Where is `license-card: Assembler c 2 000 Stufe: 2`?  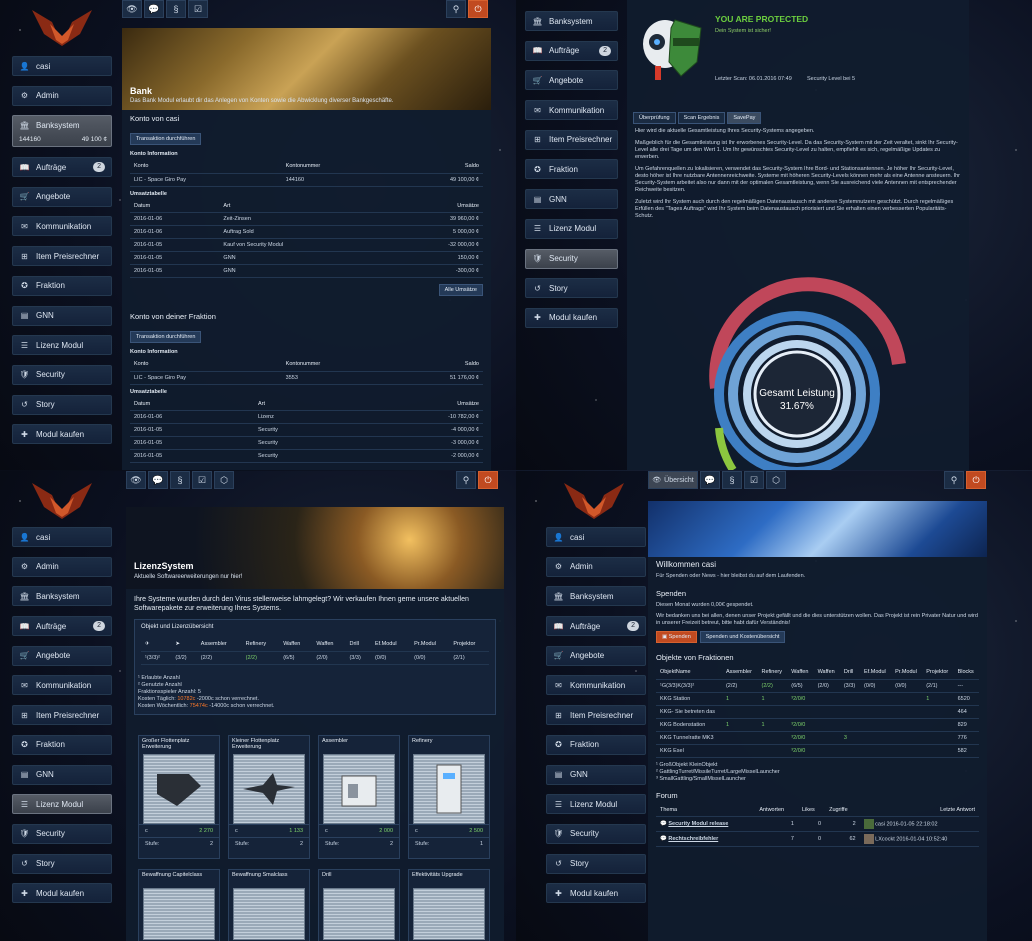
license-card: Assembler c 2 000 Stufe: 2 is located at coordinates (359, 797).